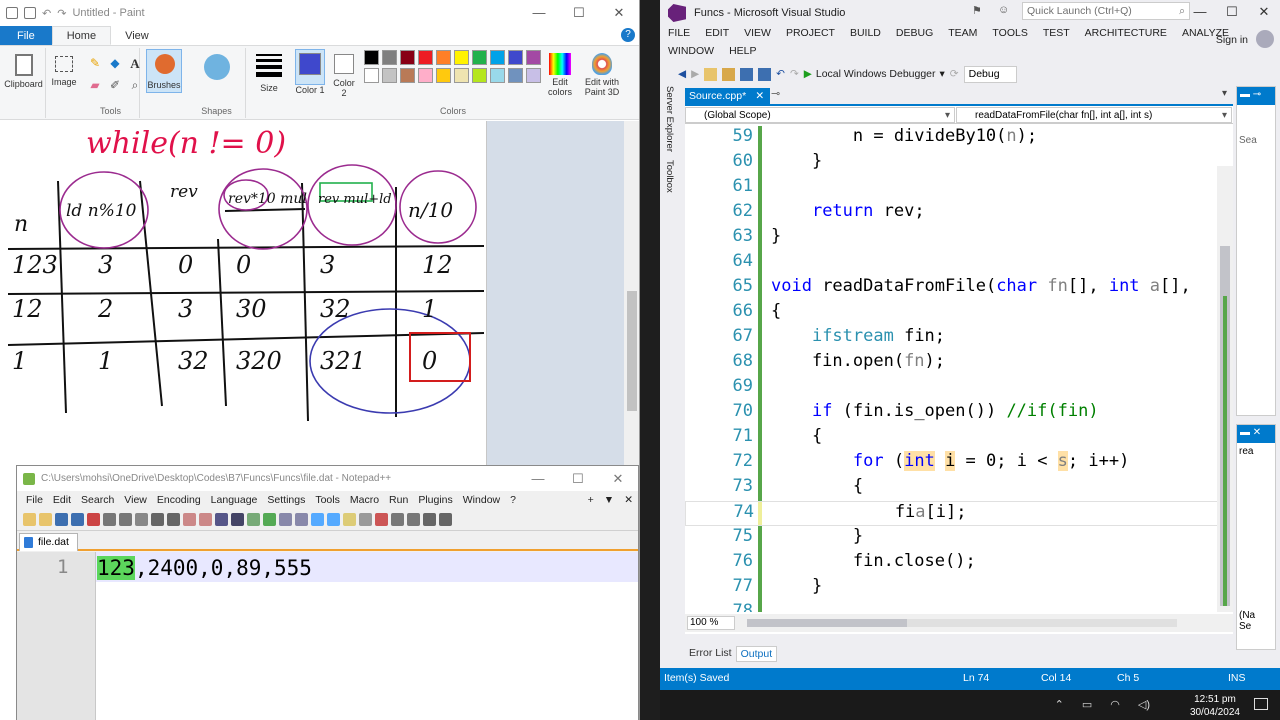 This screenshot has height=720, width=1280. What do you see at coordinates (30, 13) in the screenshot?
I see `save-icon` at bounding box center [30, 13].